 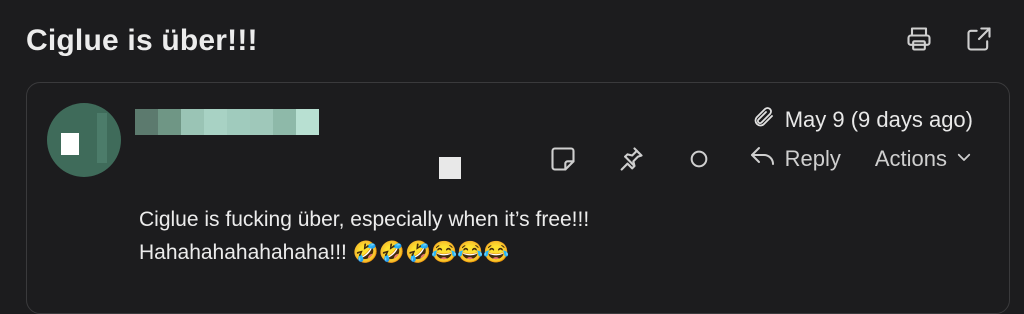 I want to click on email-subject: Ciglue is über!!!, so click(x=142, y=40).